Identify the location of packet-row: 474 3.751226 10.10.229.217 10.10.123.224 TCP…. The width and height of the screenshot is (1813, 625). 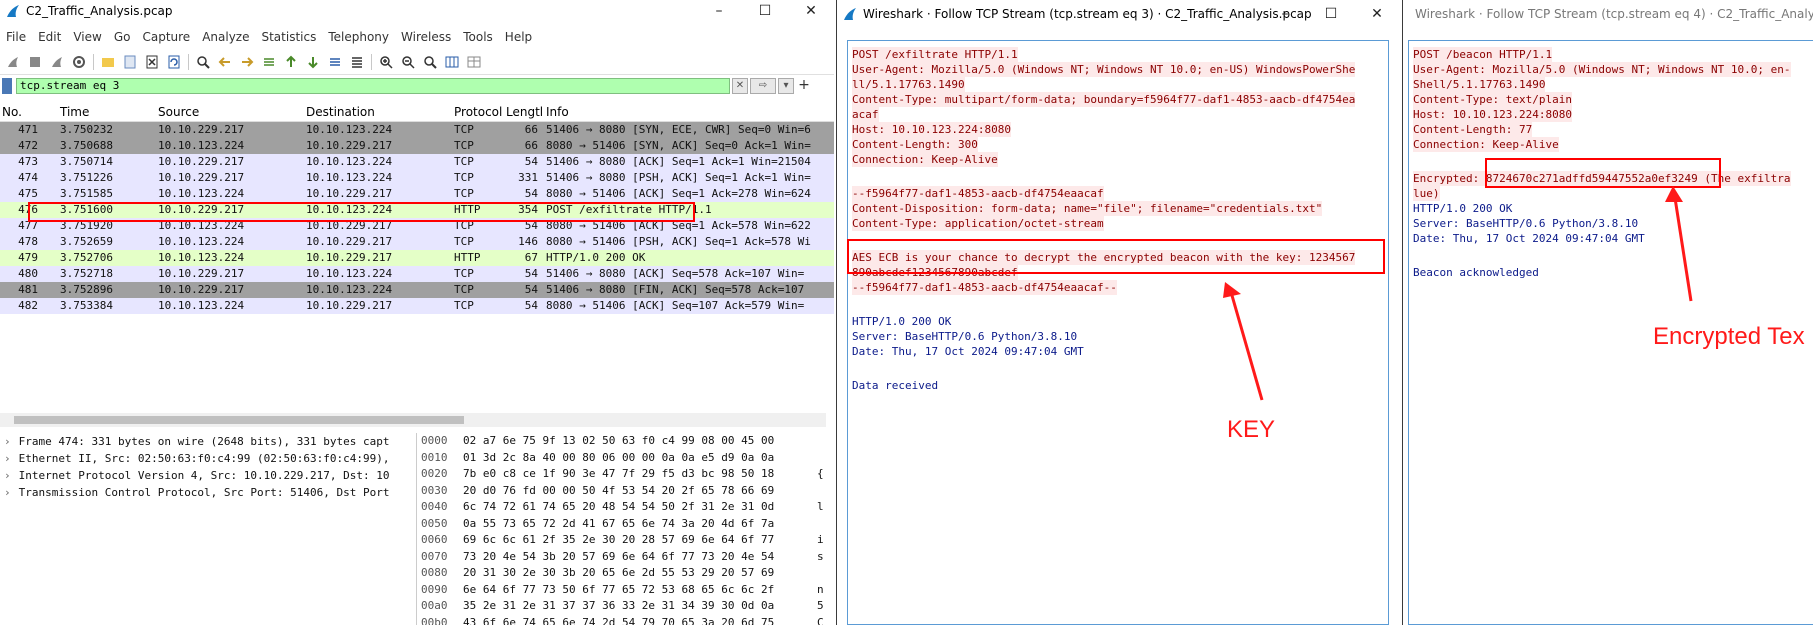
(417, 178).